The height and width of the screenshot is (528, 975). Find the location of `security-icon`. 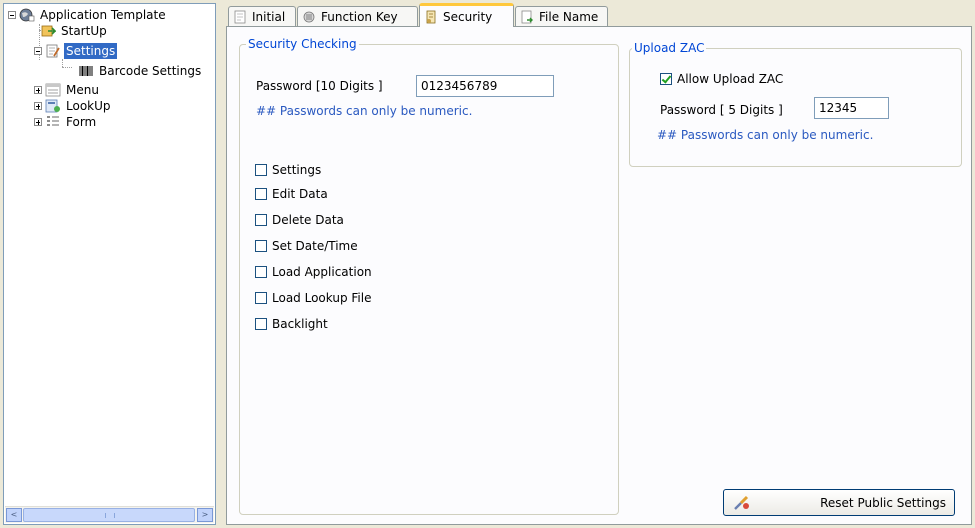

security-icon is located at coordinates (431, 16).